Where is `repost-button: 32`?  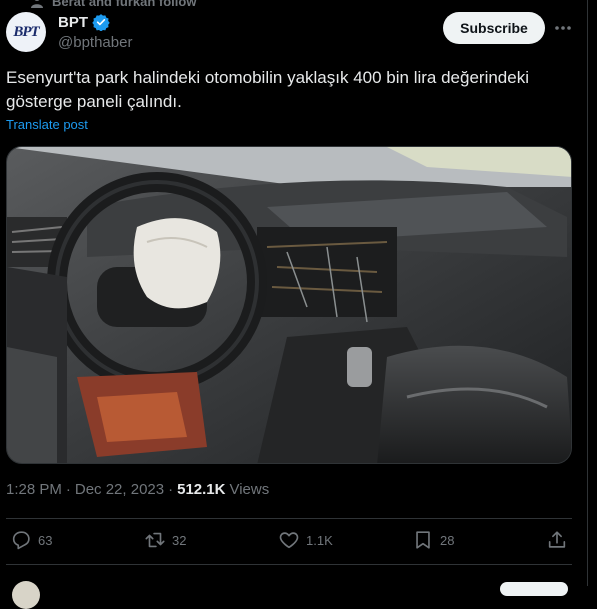
repost-button: 32 is located at coordinates (165, 540).